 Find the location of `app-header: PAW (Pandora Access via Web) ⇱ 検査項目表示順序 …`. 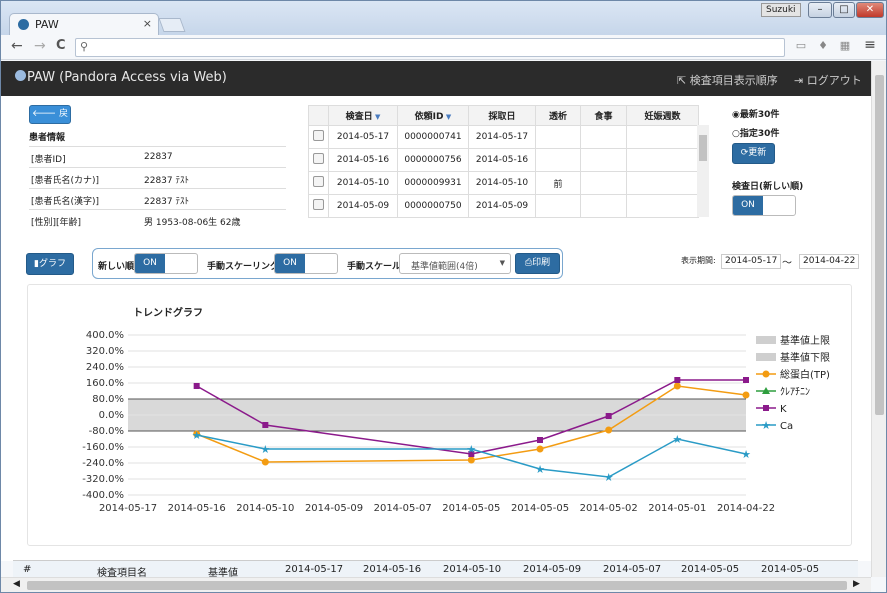

app-header: PAW (Pandora Access via Web) ⇱ 検査項目表示順序 … is located at coordinates (436, 78).